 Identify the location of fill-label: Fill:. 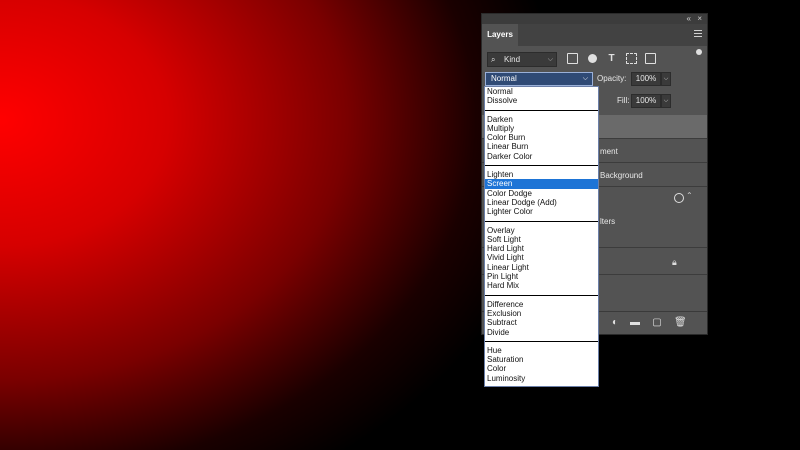
(623, 100).